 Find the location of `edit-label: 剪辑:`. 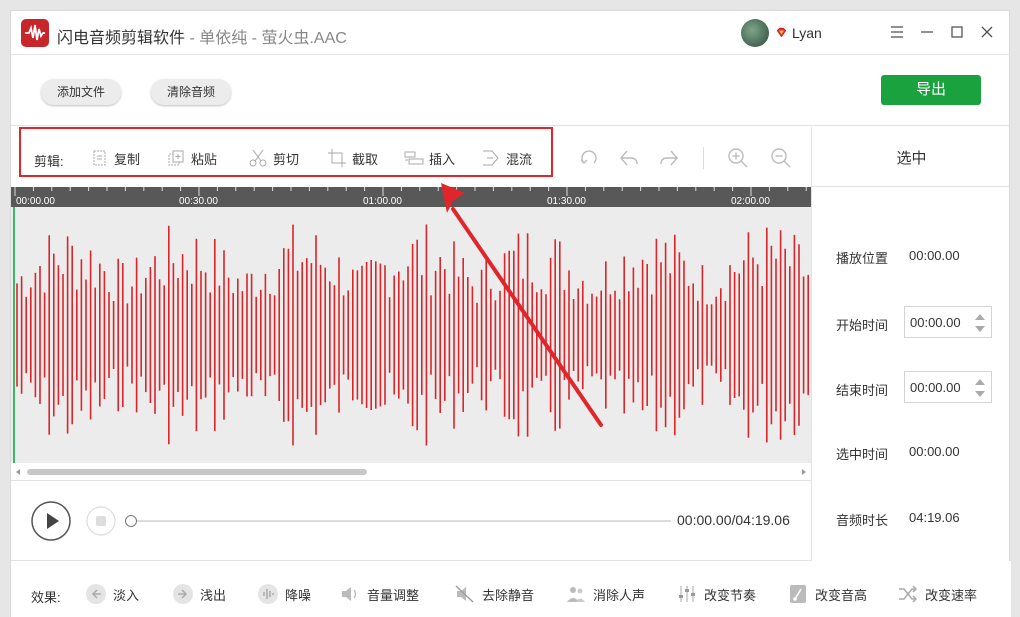

edit-label: 剪辑: is located at coordinates (49, 161).